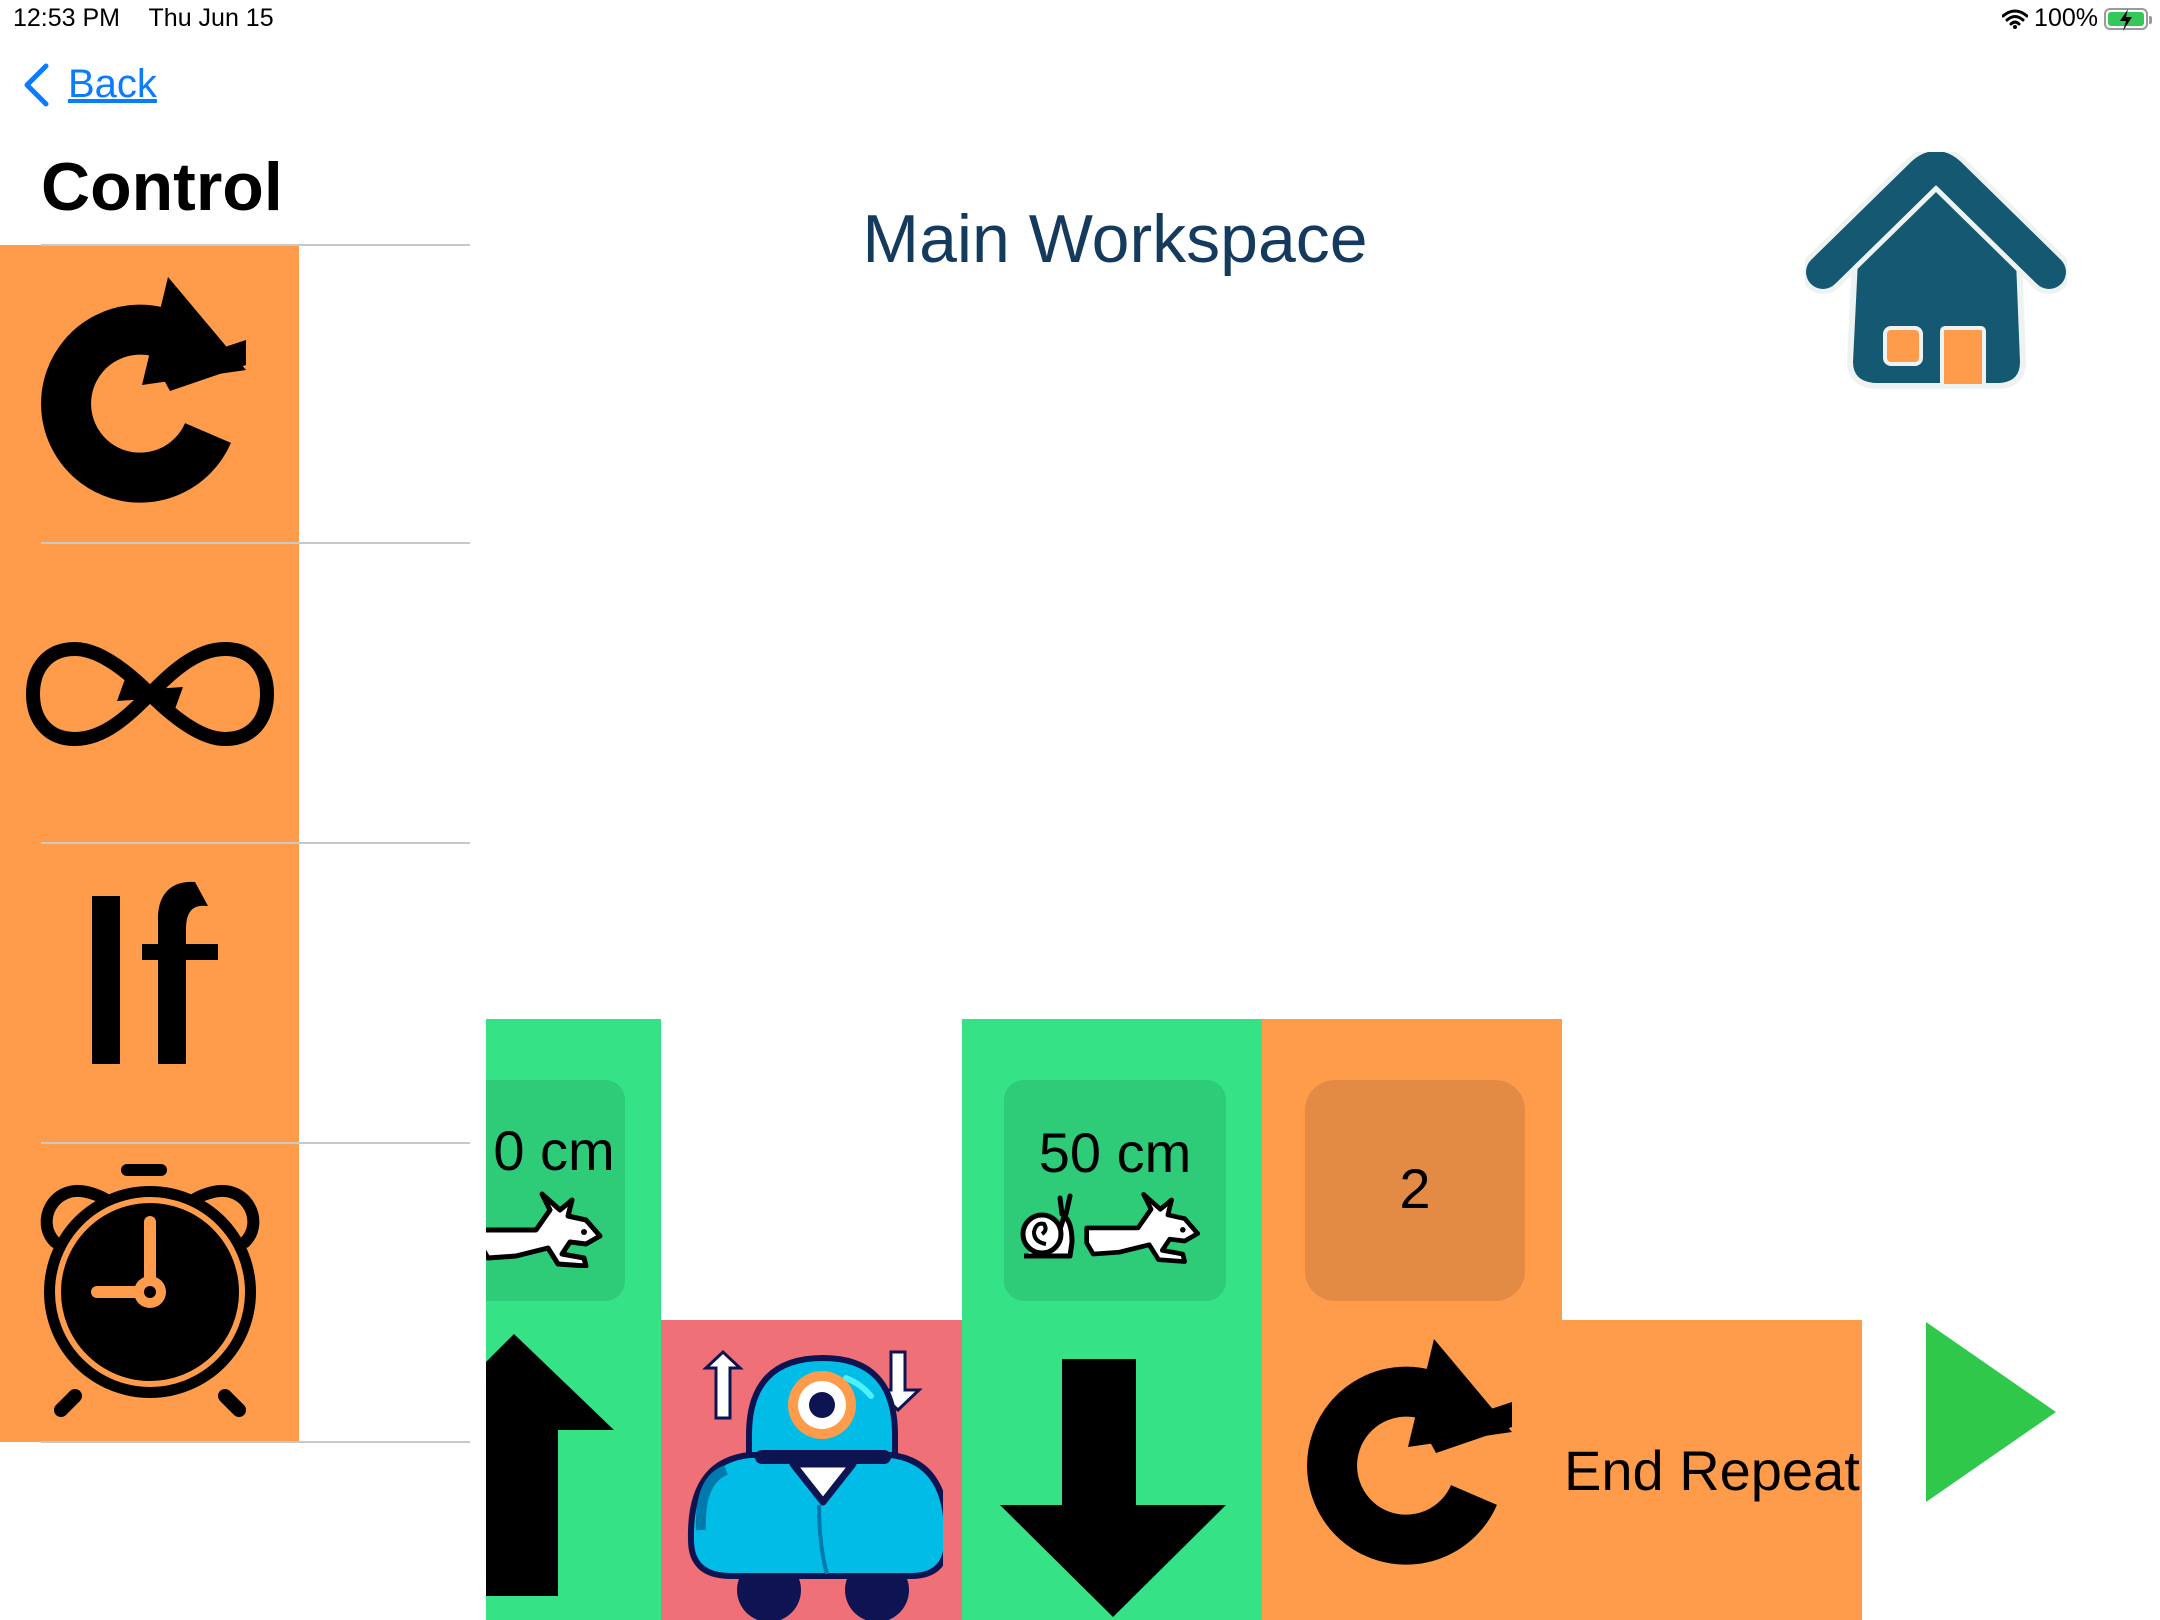 The height and width of the screenshot is (1620, 2160). What do you see at coordinates (2128, 19) in the screenshot?
I see `battery-charging-icon` at bounding box center [2128, 19].